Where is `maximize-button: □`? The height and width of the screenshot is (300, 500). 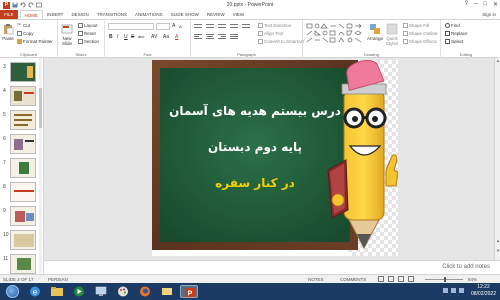
maximize-button: □ is located at coordinates (485, 4).